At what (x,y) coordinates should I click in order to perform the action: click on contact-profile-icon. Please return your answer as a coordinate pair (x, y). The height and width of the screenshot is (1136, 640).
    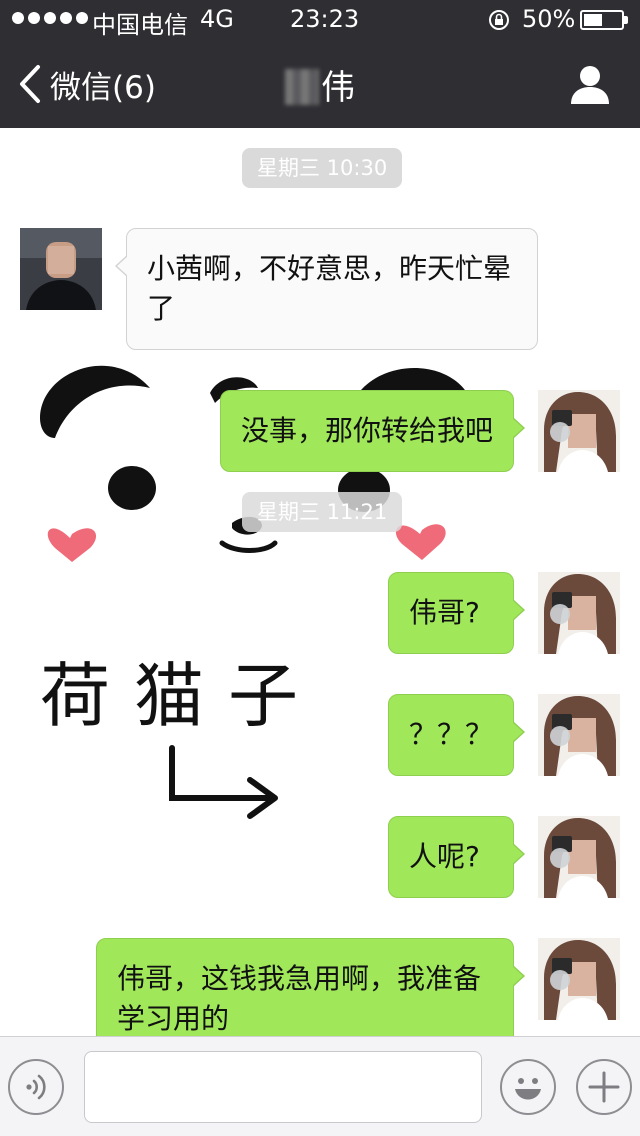
    Looking at the image, I should click on (590, 84).